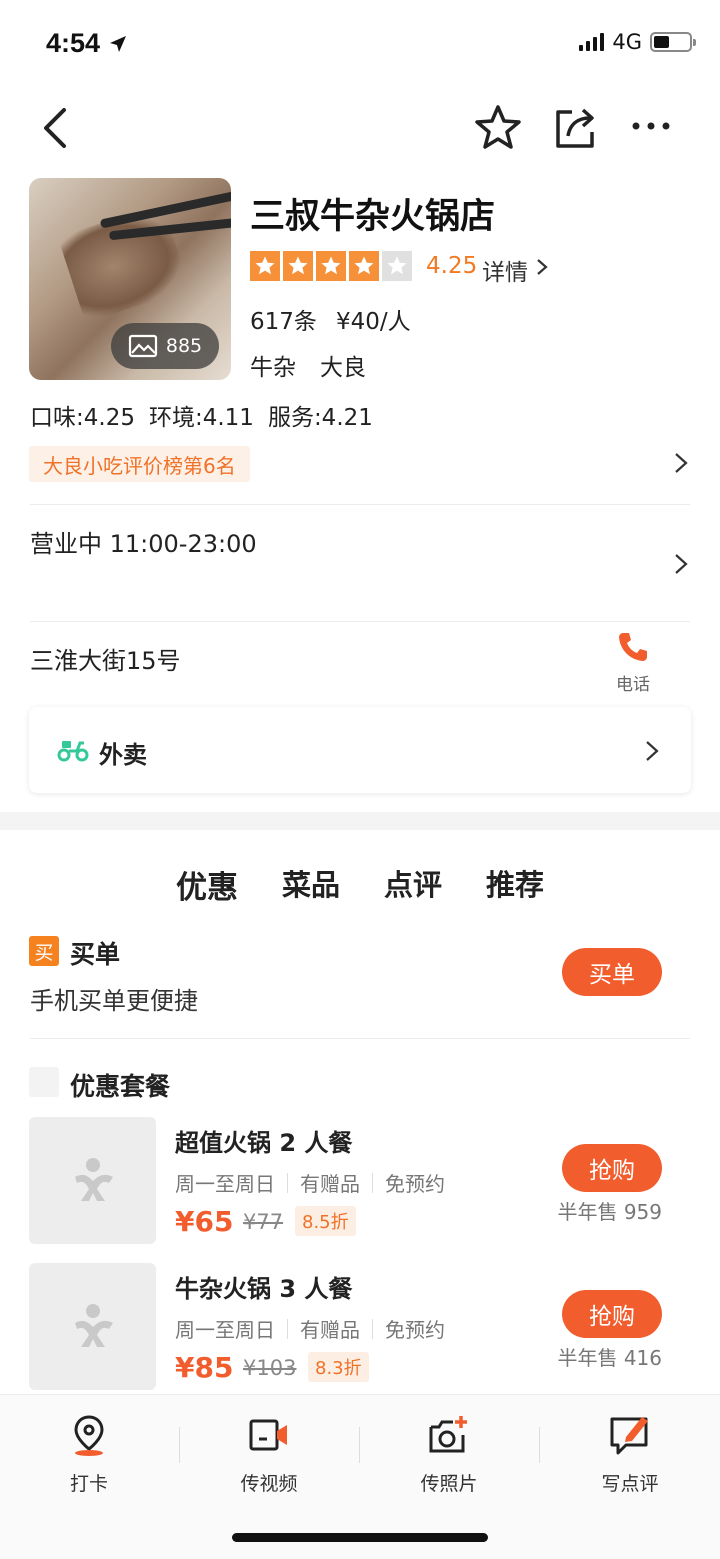 This screenshot has height=1559, width=720. I want to click on bottom-action-label: 打卡, so click(88, 1484).